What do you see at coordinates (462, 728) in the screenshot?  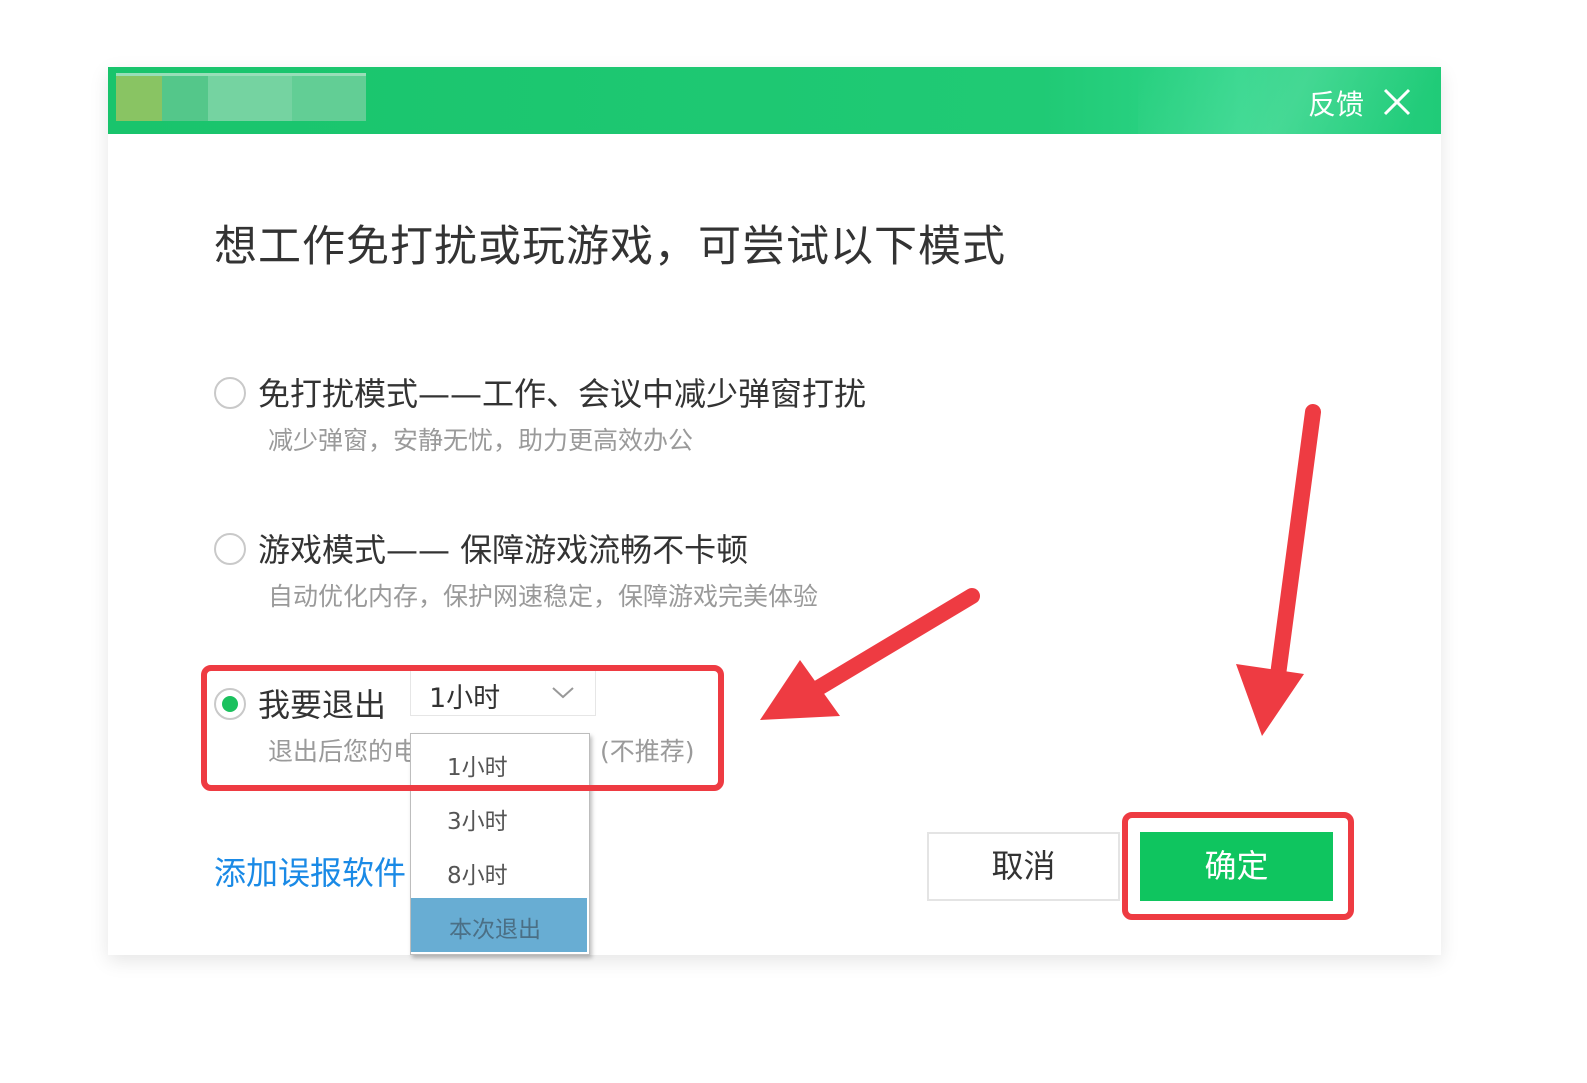 I see `highlight-box-exit-option` at bounding box center [462, 728].